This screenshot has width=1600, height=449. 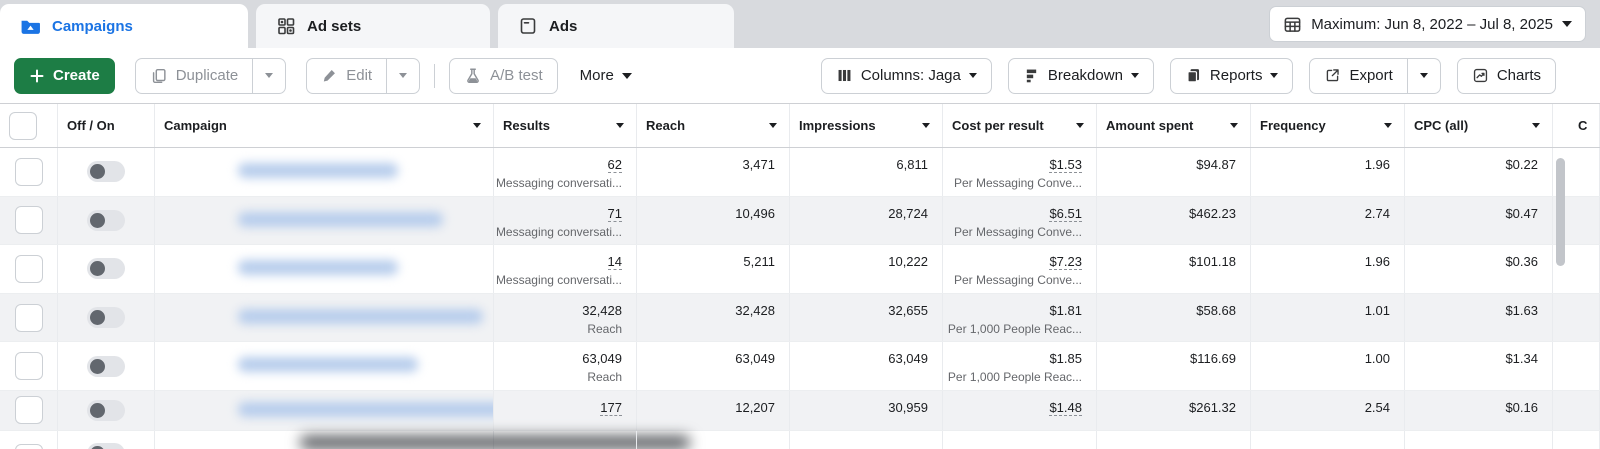 I want to click on date-range-label: Maximum: Jun 8, 2022 – Jul 8, 2025, so click(x=1432, y=24).